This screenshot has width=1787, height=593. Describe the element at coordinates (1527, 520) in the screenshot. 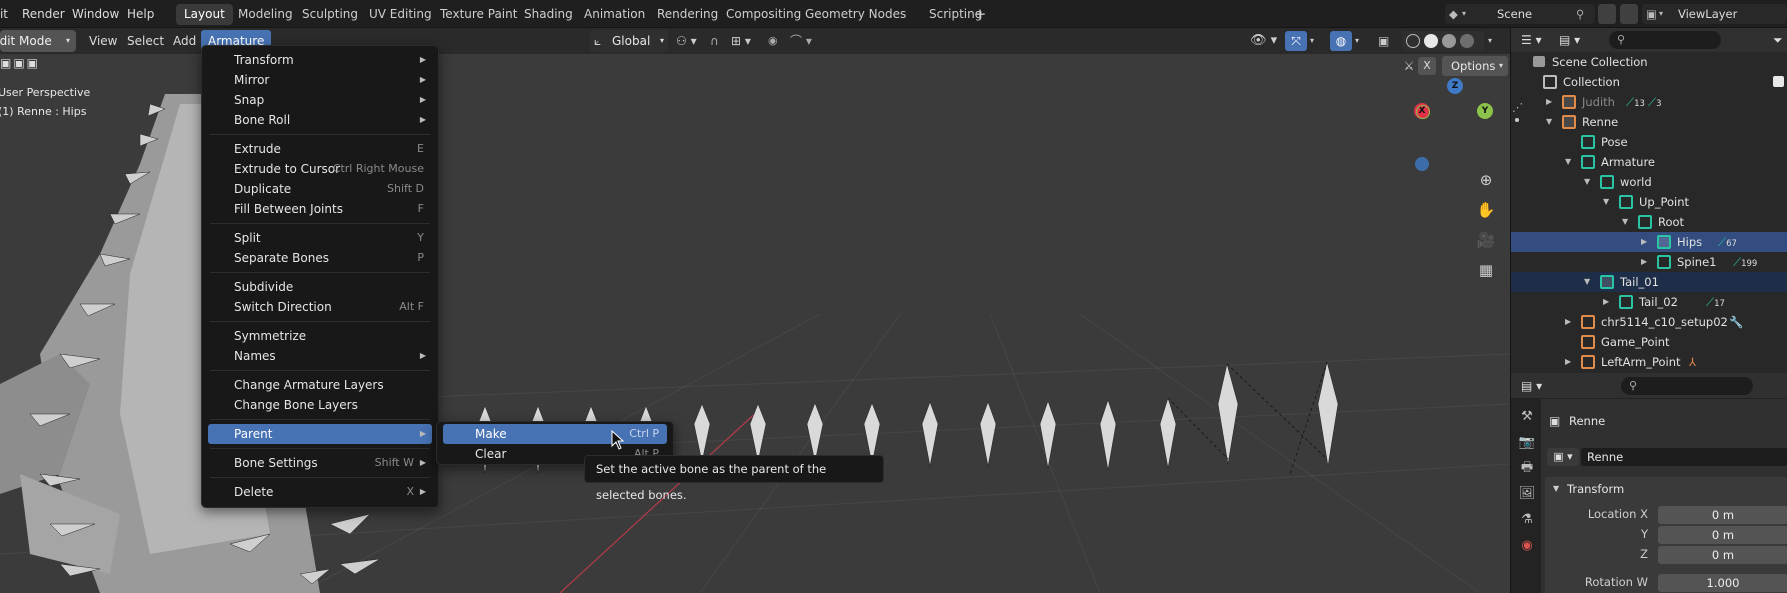

I see `scene-tab-icon: ⚗` at that location.